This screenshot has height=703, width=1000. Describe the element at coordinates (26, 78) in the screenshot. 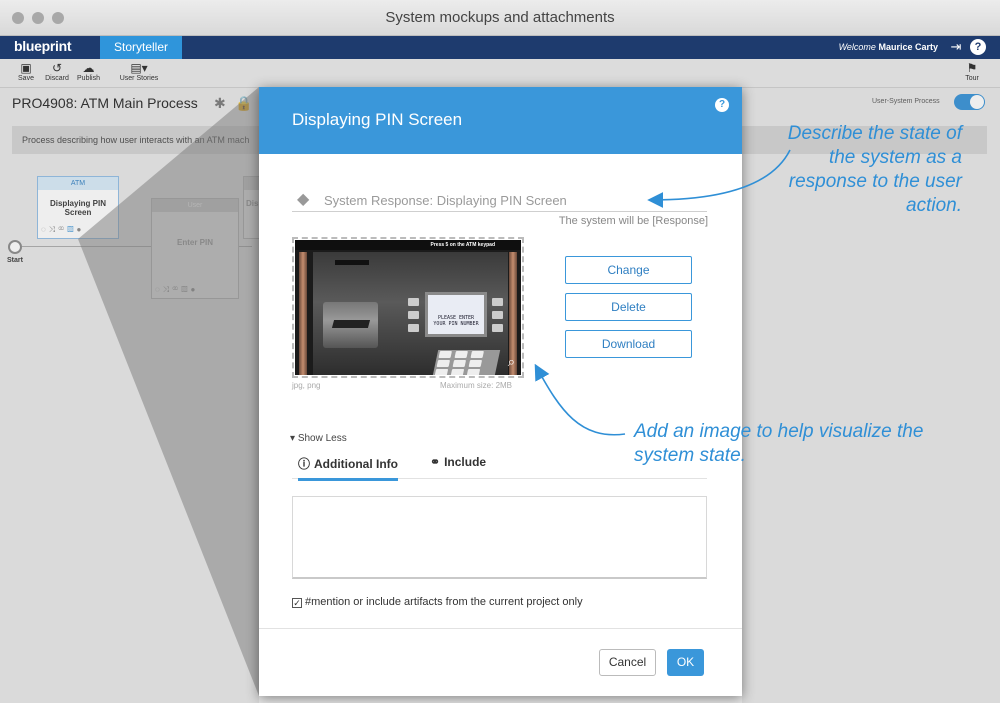

I see `save-label: Save` at that location.